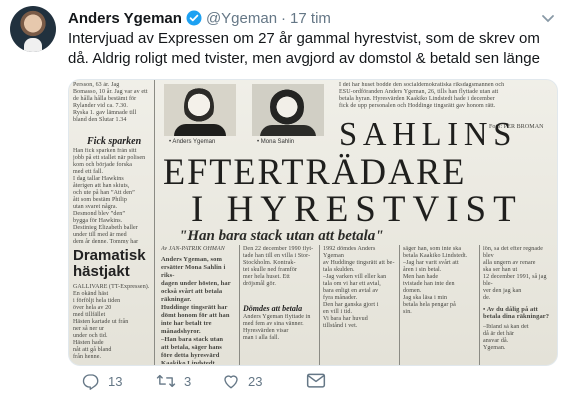  Describe the element at coordinates (548, 18) in the screenshot. I see `chevron-down-icon` at that location.